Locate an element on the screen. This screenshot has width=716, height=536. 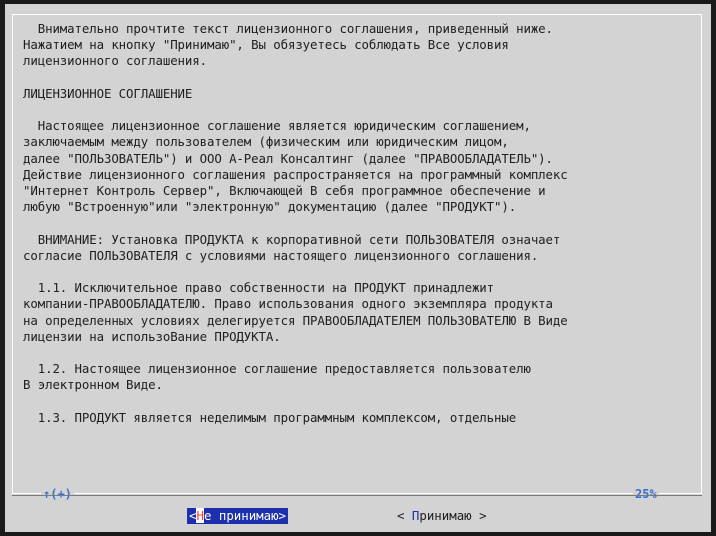
scroll-percent: 25% is located at coordinates (646, 494).